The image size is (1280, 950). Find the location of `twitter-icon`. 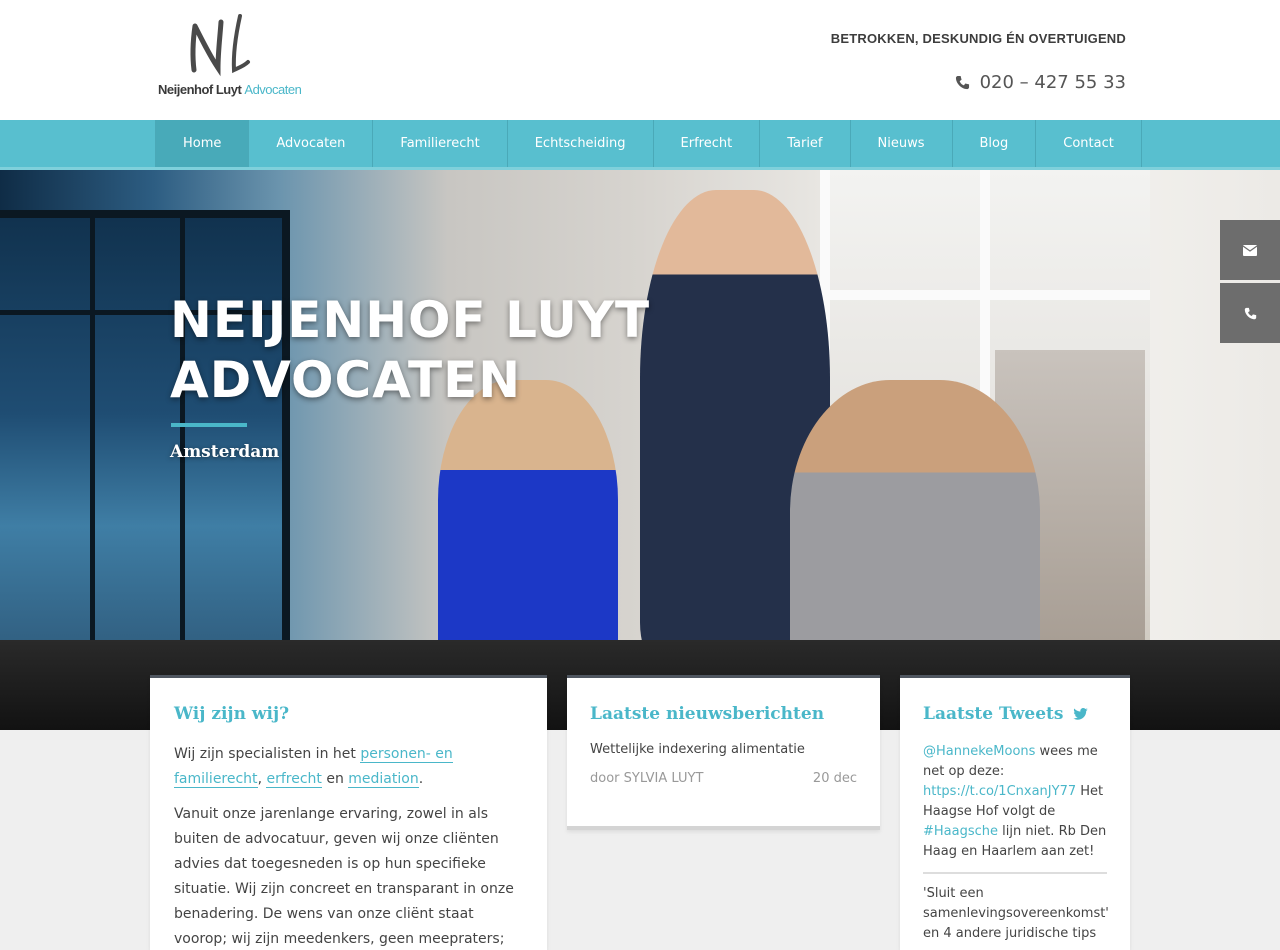

twitter-icon is located at coordinates (1081, 714).